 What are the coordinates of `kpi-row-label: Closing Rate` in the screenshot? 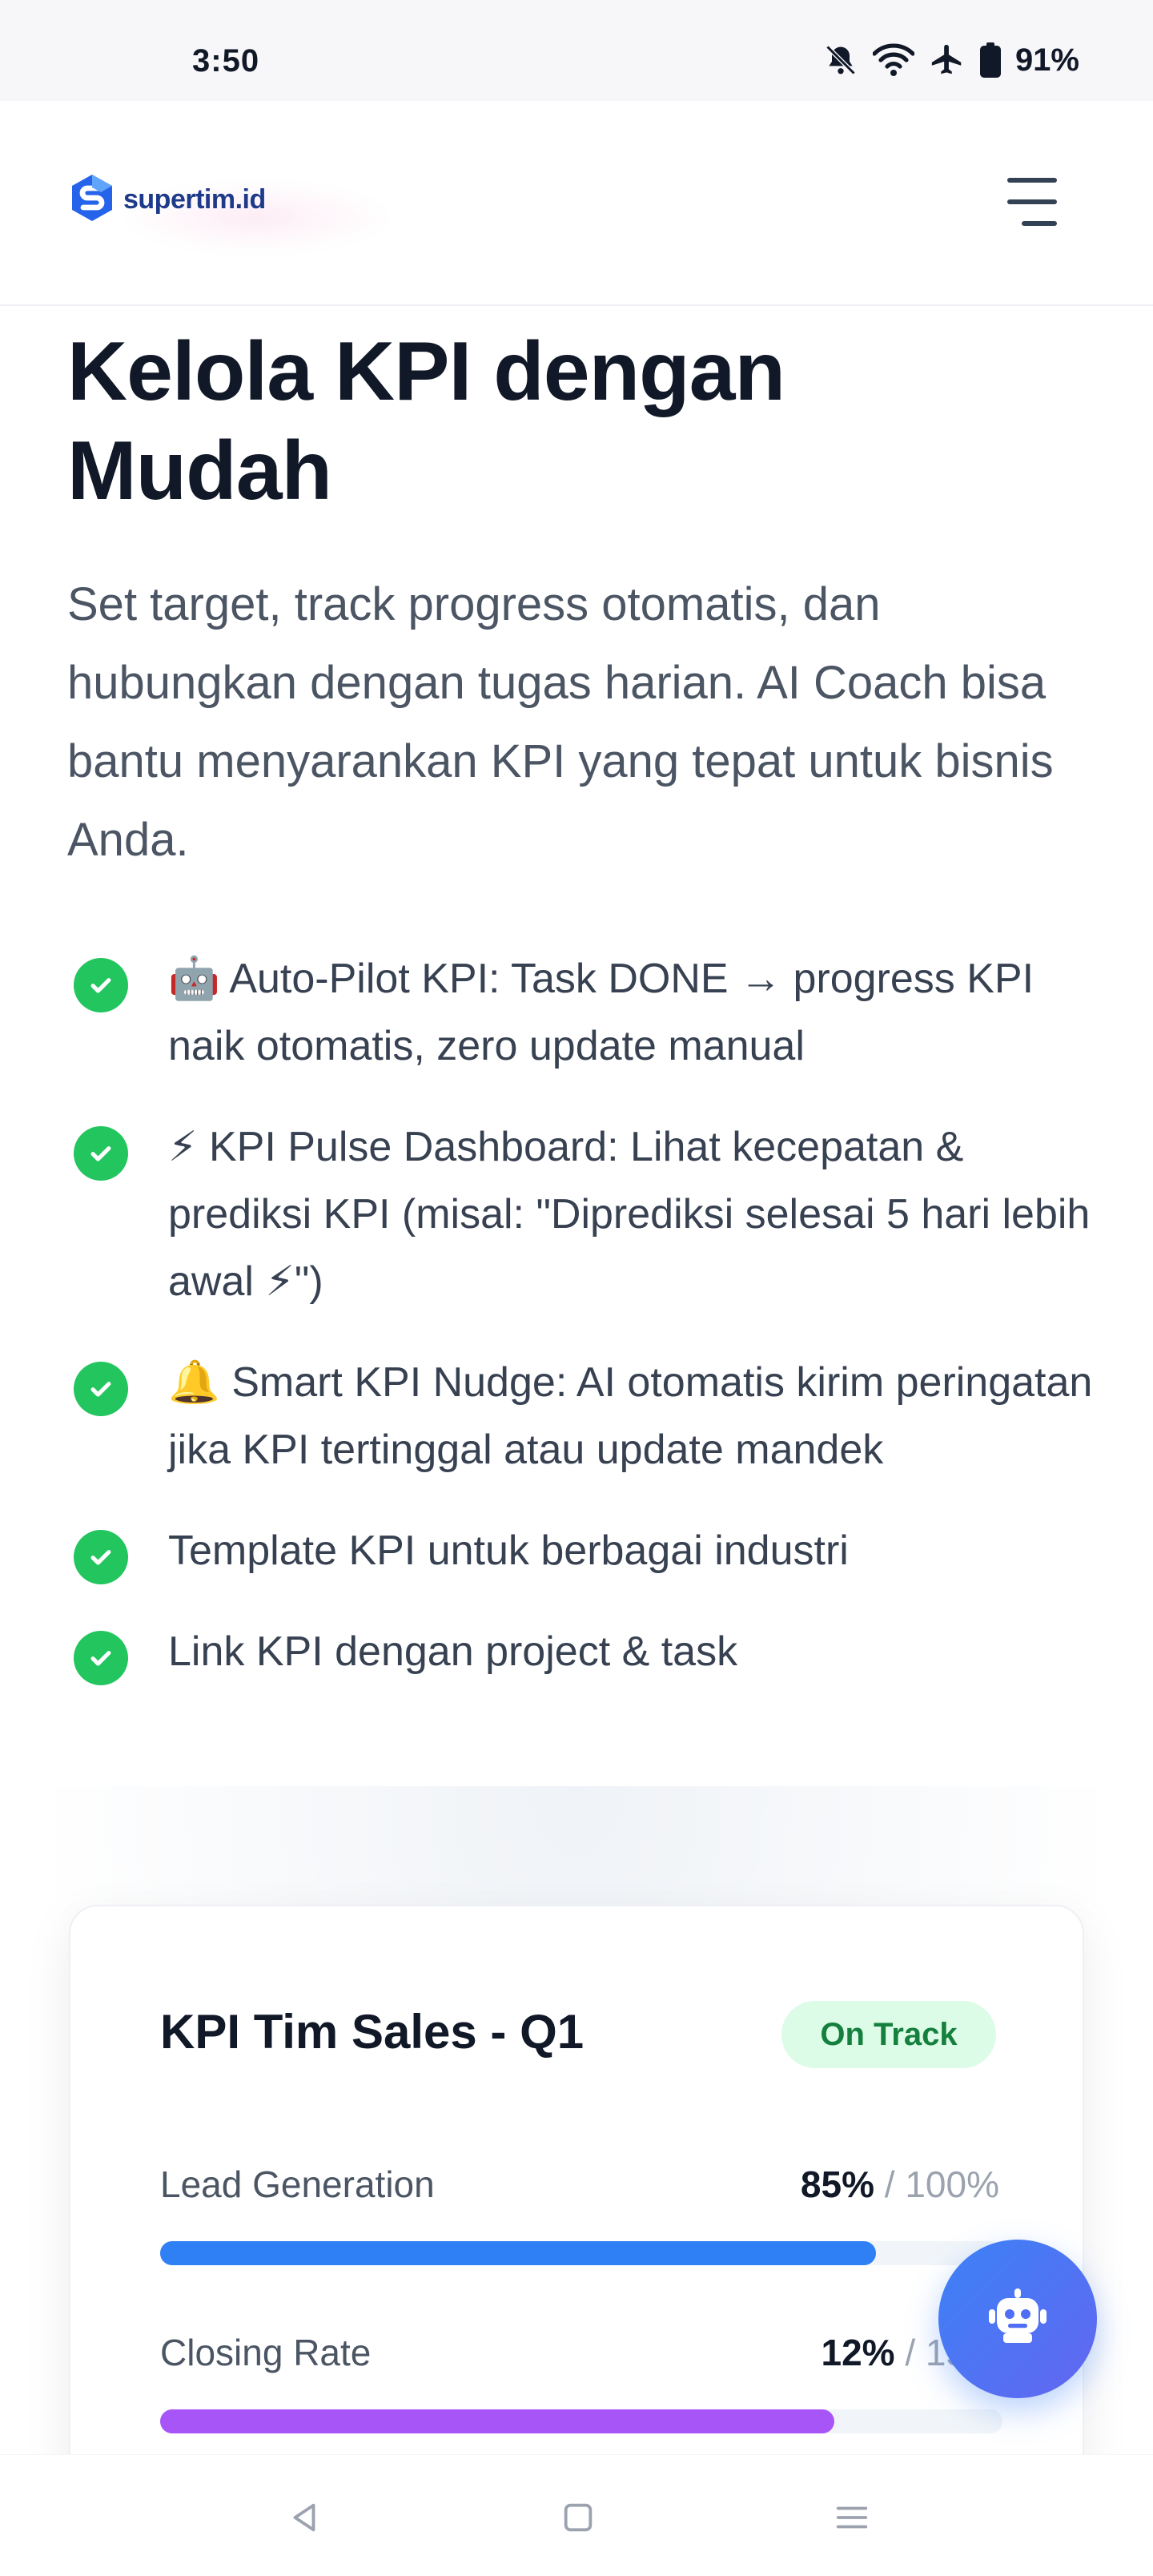 It's located at (266, 2352).